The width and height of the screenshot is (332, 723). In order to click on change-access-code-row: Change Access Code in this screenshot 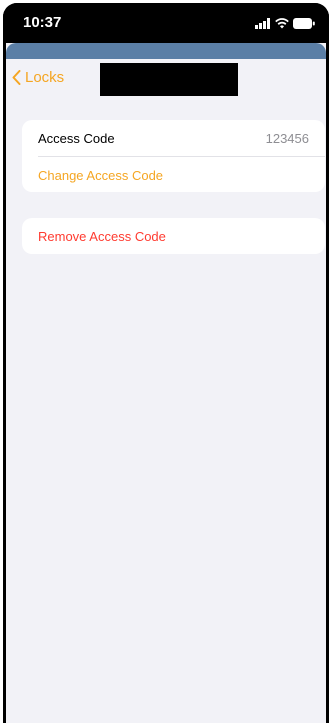, I will do `click(181, 174)`.